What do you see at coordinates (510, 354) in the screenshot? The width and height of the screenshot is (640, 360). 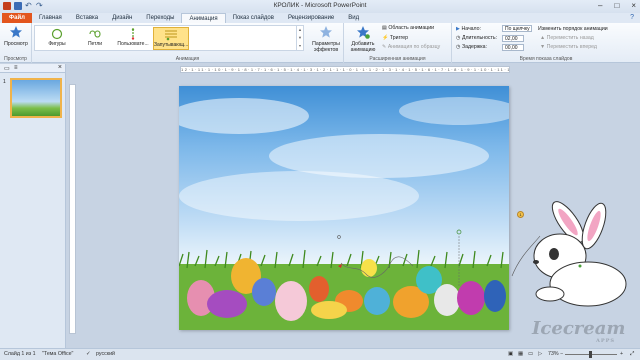 I see `normal-view-icon: ▣` at bounding box center [510, 354].